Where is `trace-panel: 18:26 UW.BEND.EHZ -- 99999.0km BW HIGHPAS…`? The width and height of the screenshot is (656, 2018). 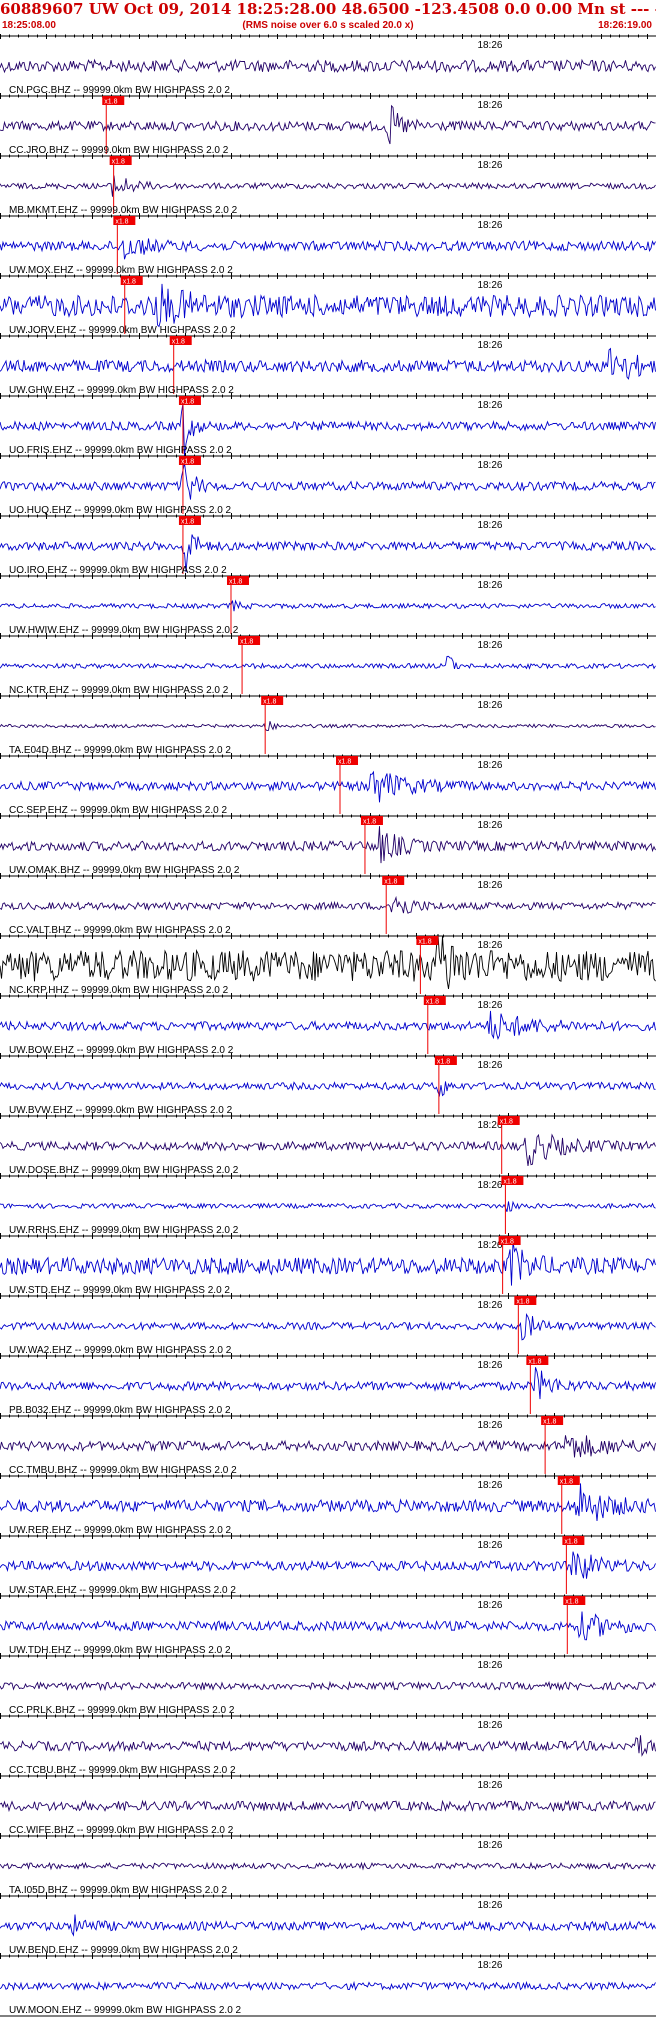 trace-panel: 18:26 UW.BEND.EHZ -- 99999.0km BW HIGHPAS… is located at coordinates (328, 1924).